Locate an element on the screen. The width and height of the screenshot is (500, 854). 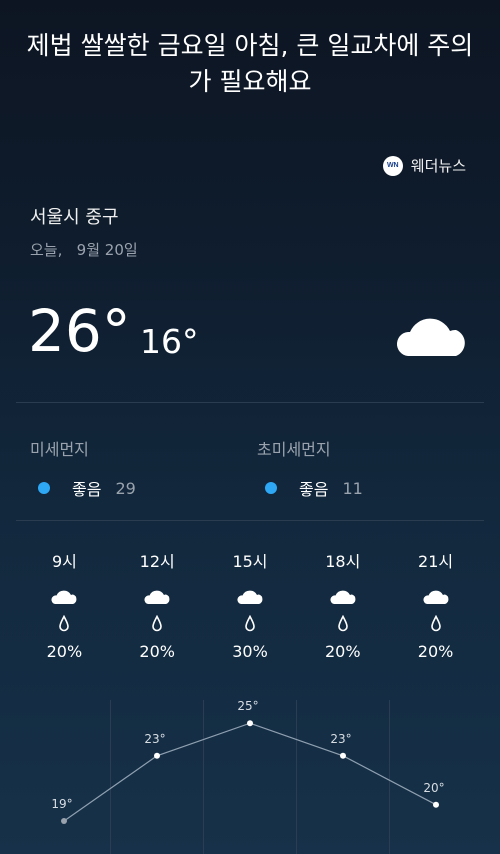
headline: 제법 쌀쌀한 금요일 아침, 큰 일교차에 주의가 필요해요 is located at coordinates (250, 63).